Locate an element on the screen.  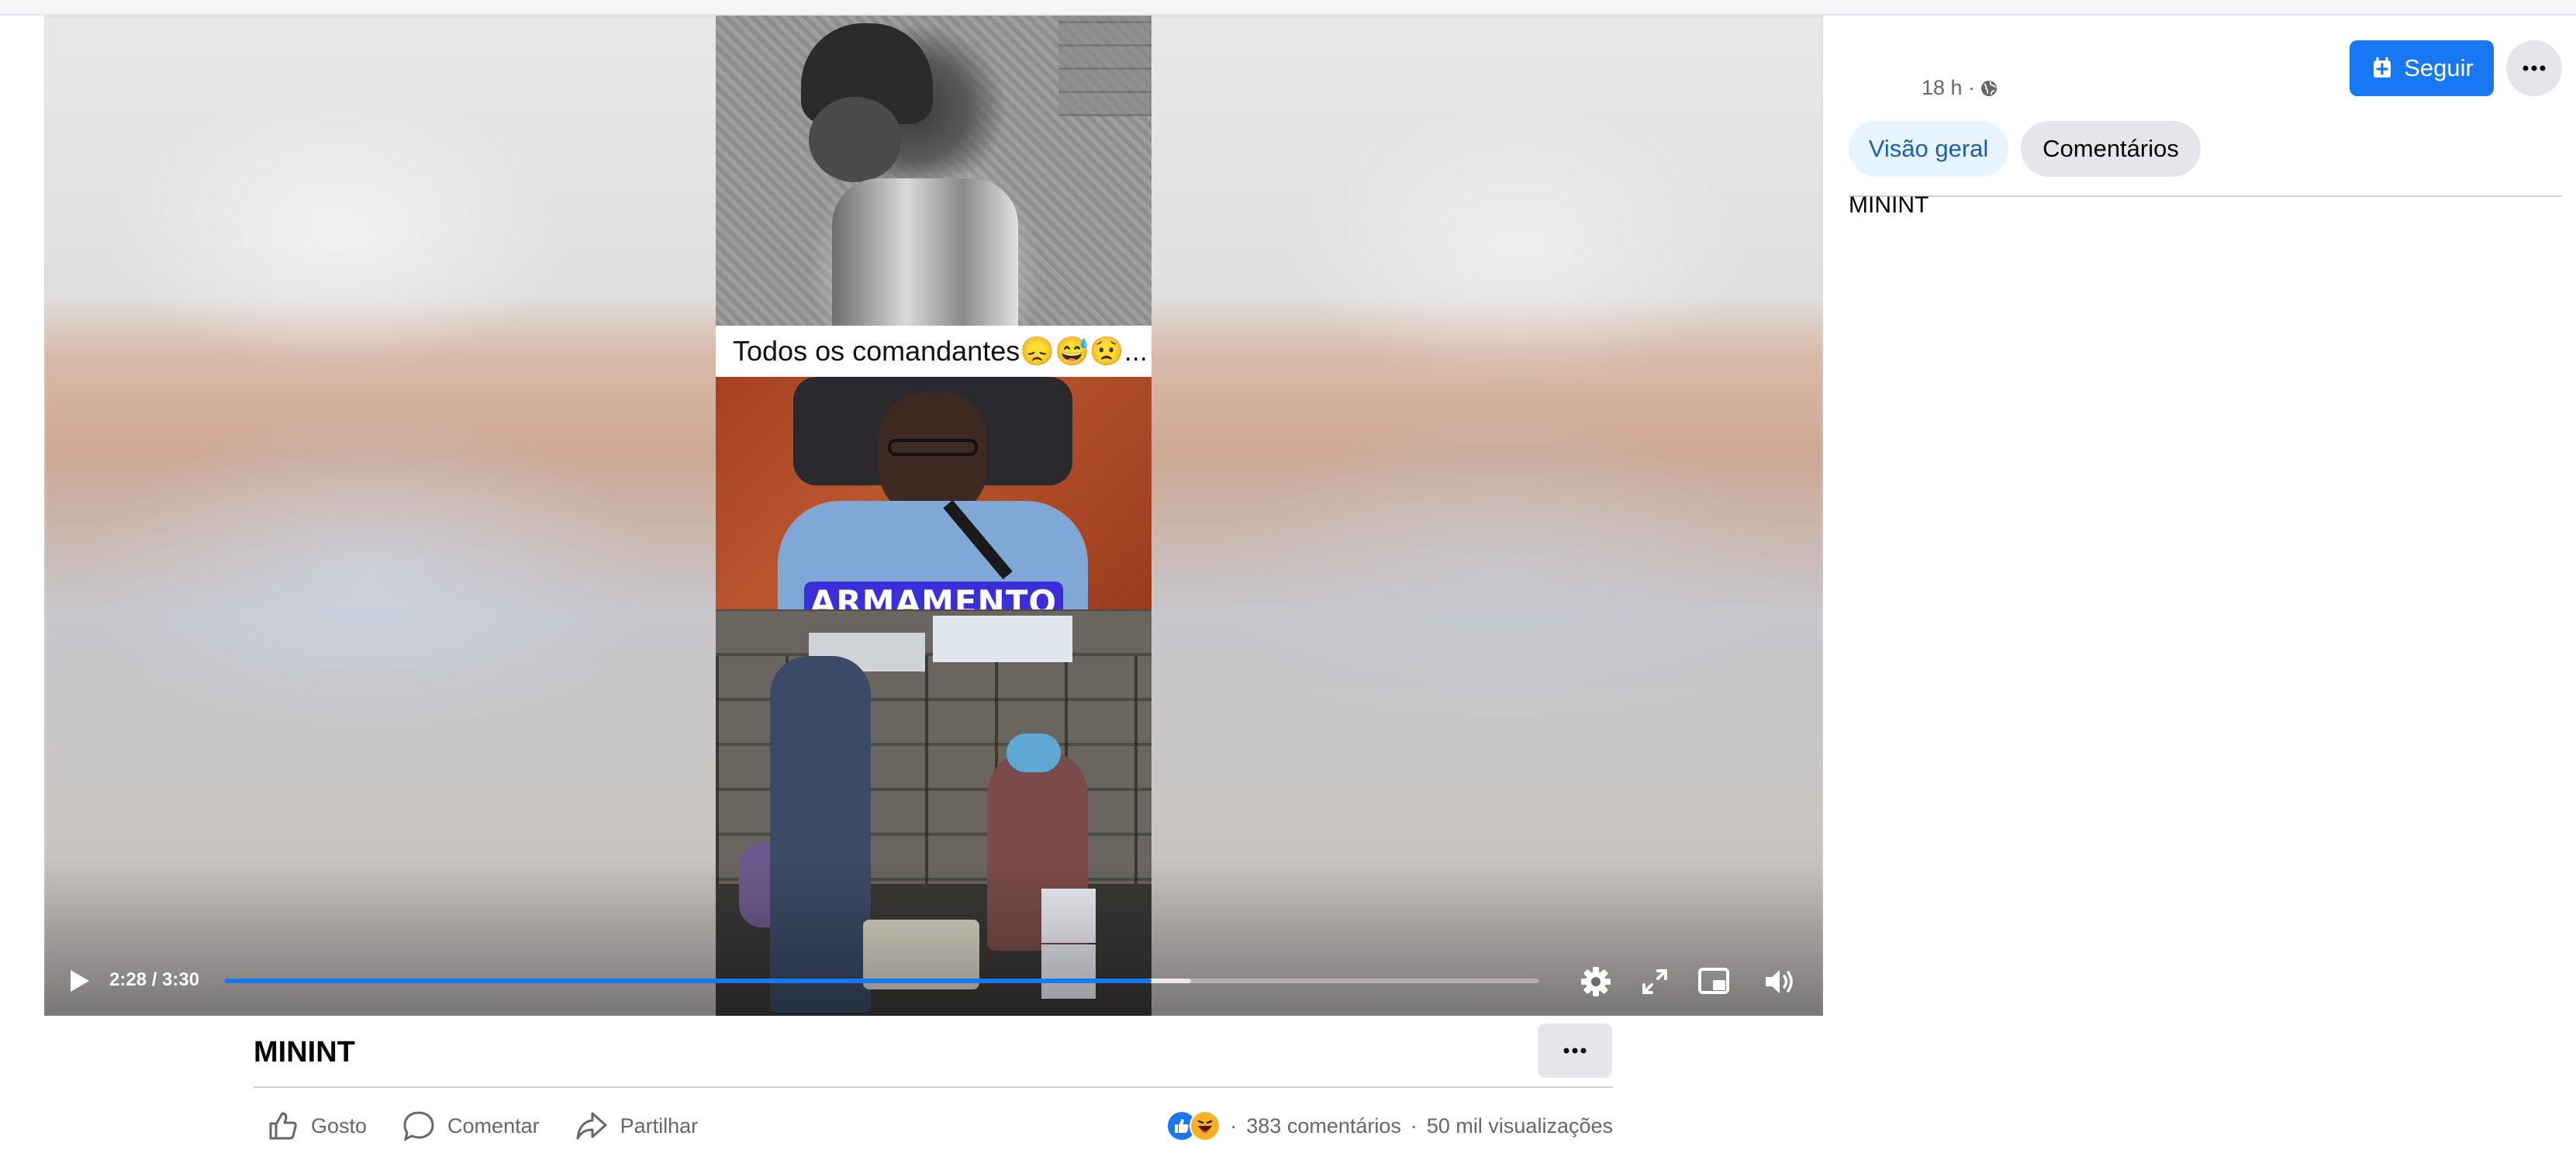
video-played-bar is located at coordinates (688, 981).